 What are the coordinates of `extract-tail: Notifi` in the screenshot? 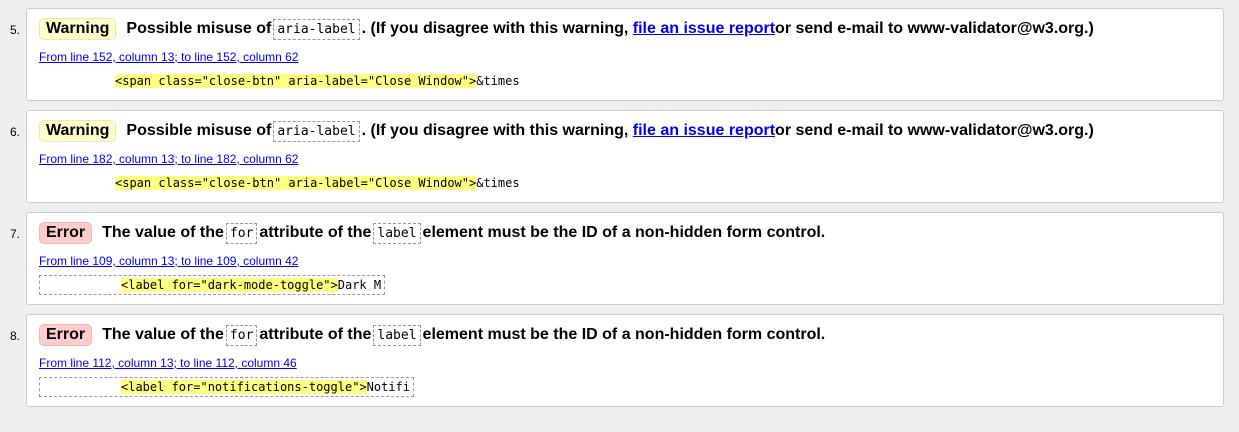 It's located at (388, 387).